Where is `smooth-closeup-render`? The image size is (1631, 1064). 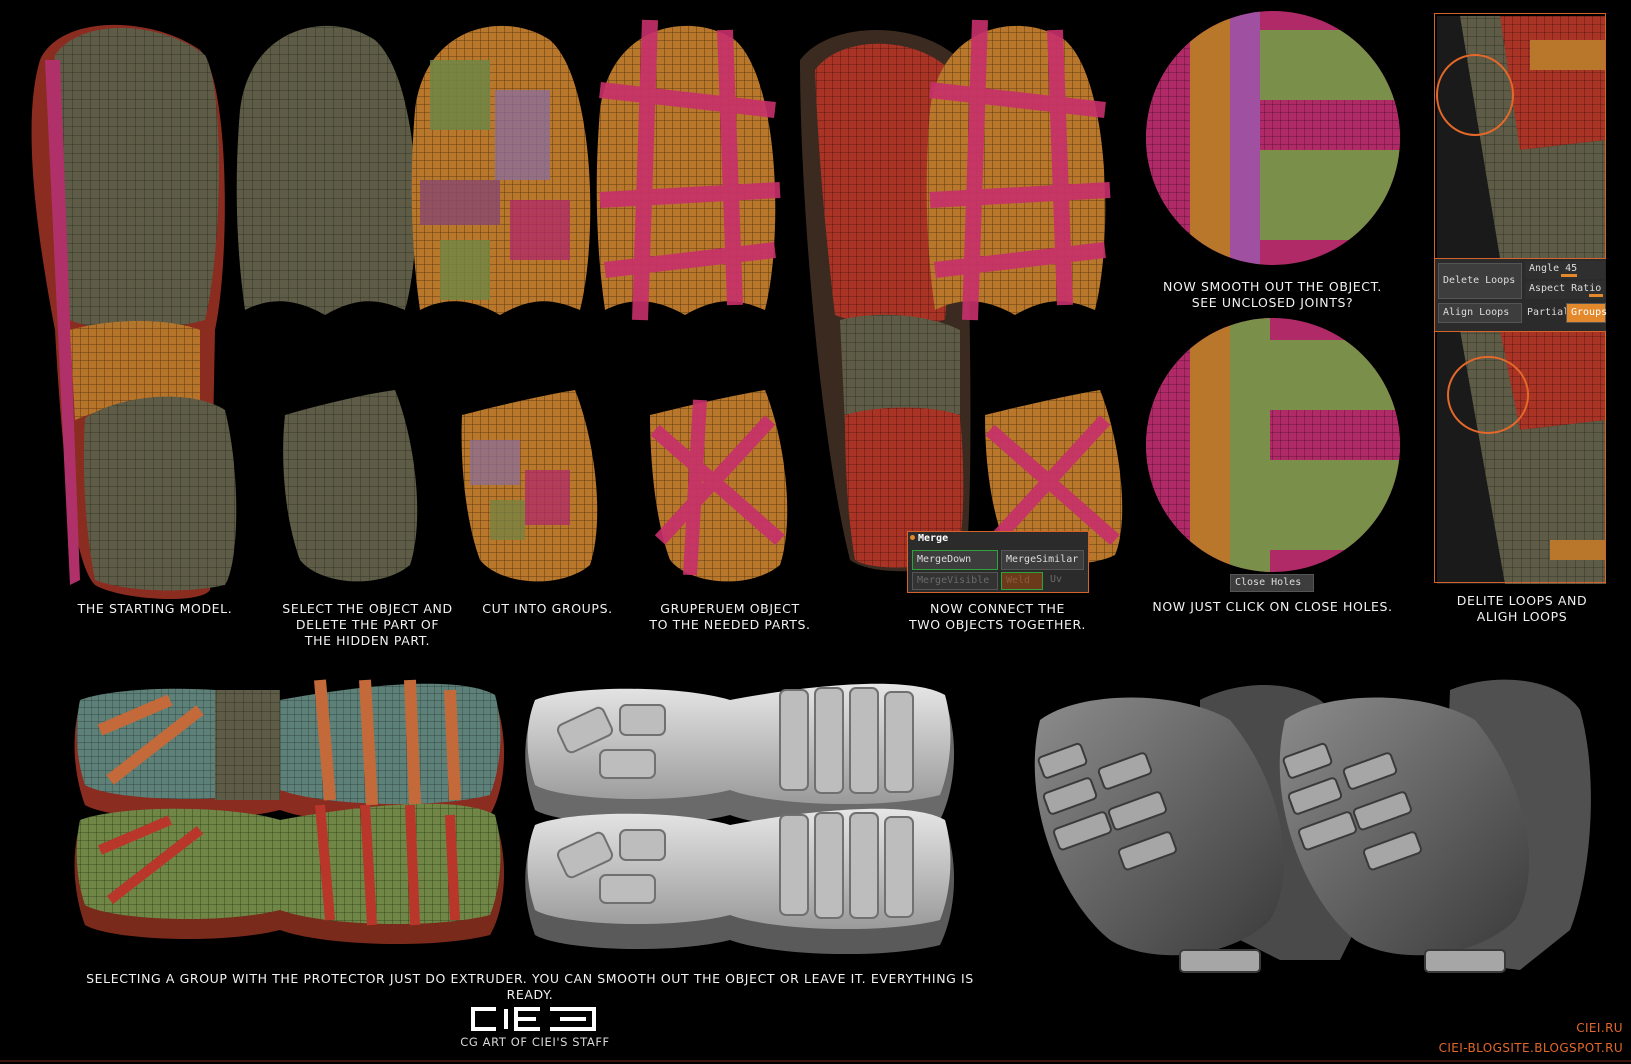 smooth-closeup-render is located at coordinates (1273, 138).